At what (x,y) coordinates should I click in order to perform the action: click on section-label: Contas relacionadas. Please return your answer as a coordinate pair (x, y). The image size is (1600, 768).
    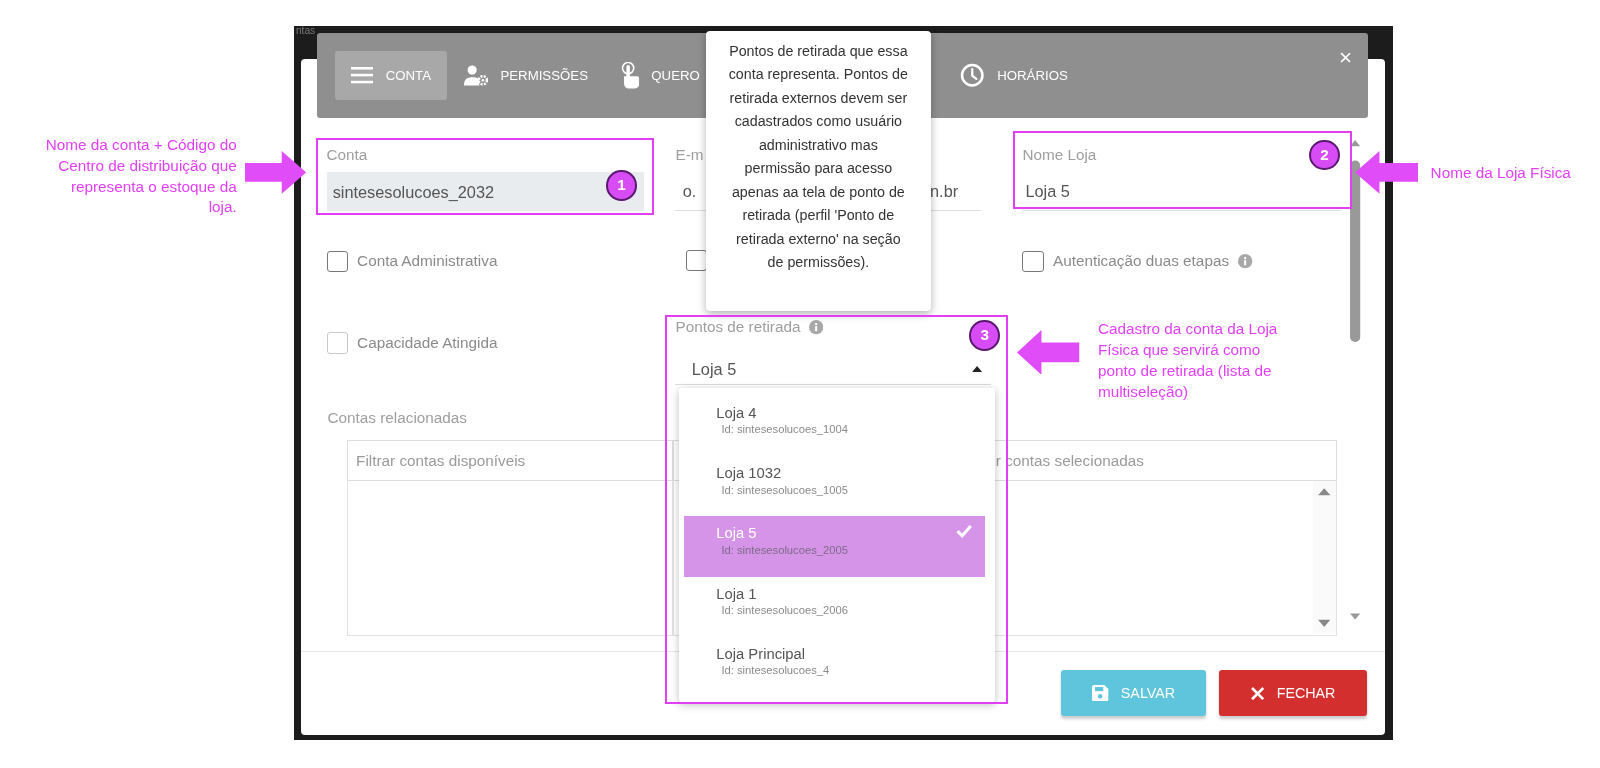
    Looking at the image, I should click on (397, 418).